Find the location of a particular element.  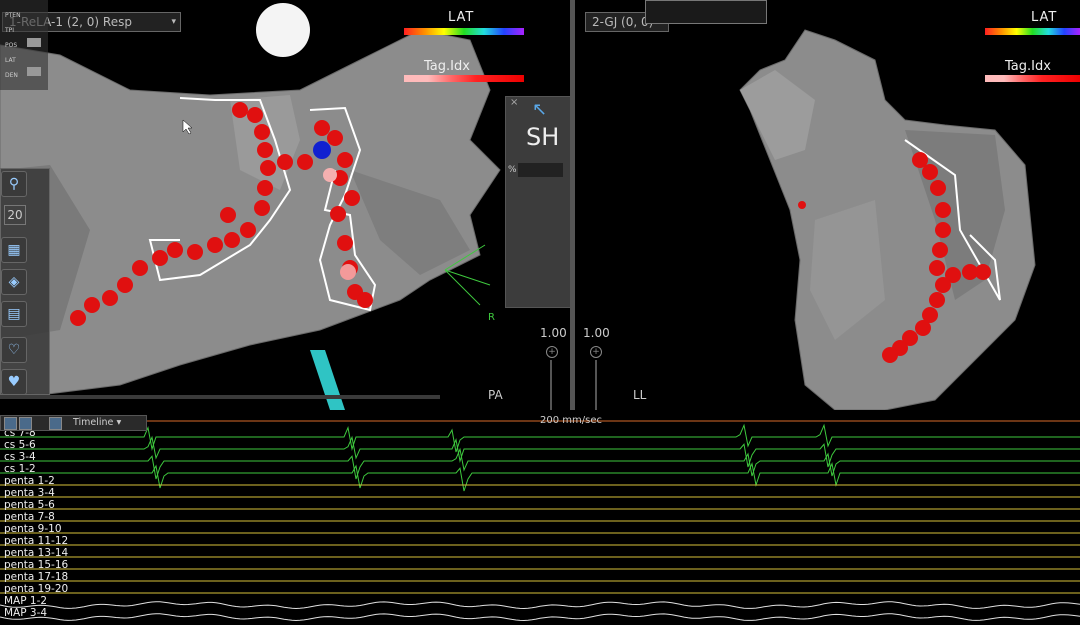

filter-icon: ⚲ is located at coordinates (14, 184).